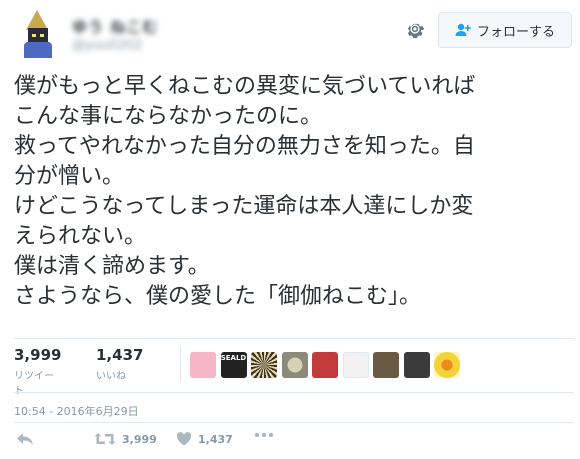 This screenshot has width=580, height=459. Describe the element at coordinates (115, 26) in the screenshot. I see `display-name: ゆう ねこむ` at that location.